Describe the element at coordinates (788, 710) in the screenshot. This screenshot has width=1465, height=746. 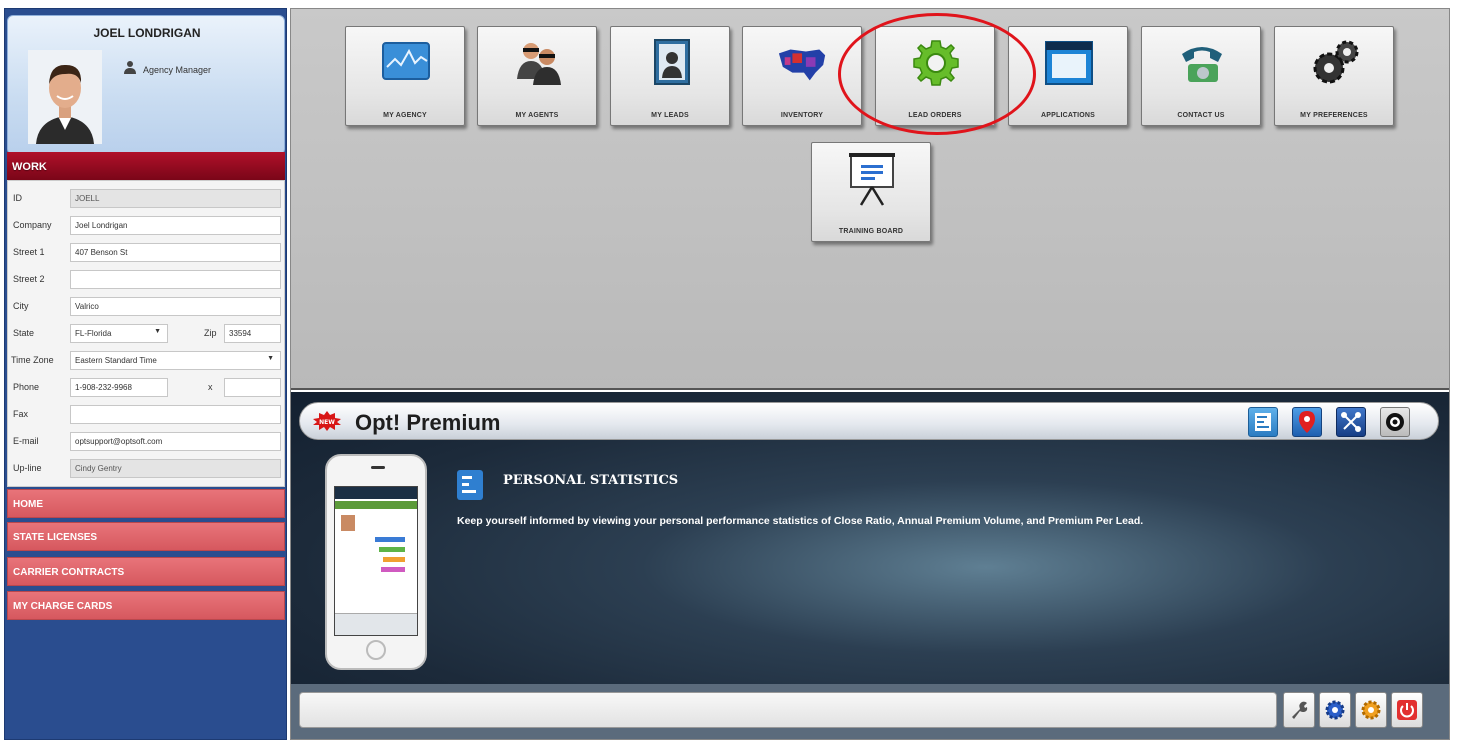
I see `bottom-status-input` at that location.